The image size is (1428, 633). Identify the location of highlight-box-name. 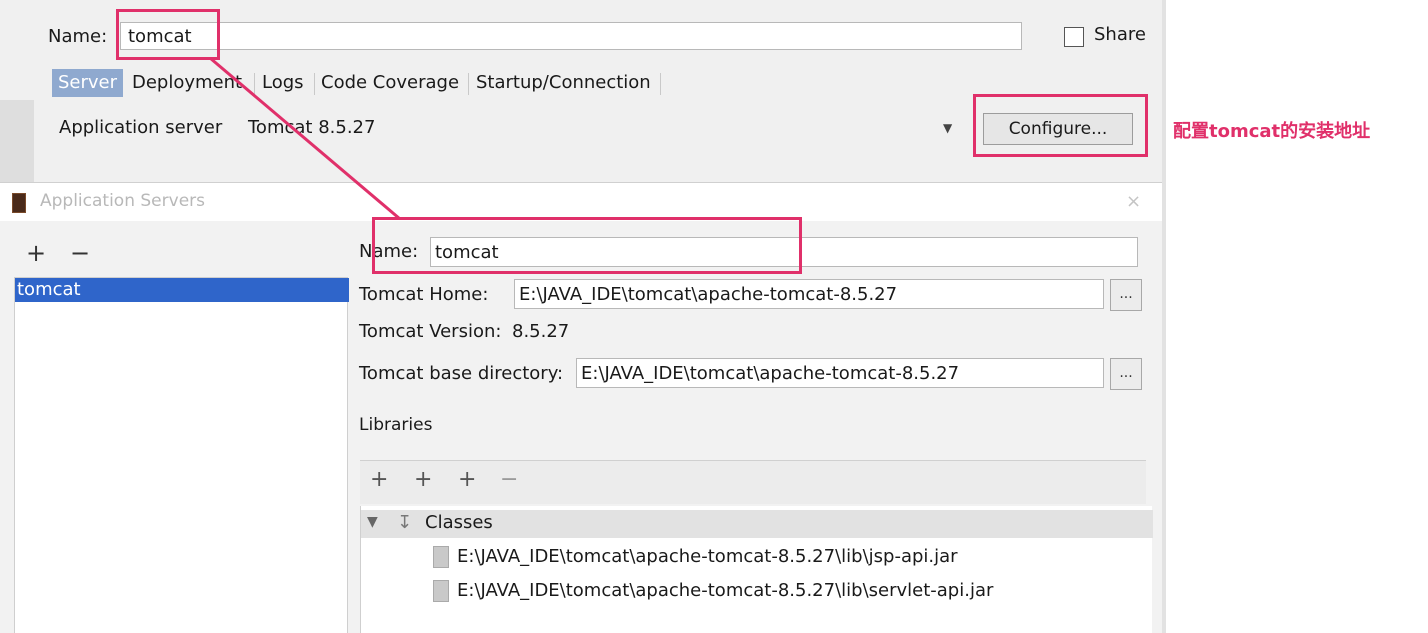
(168, 34).